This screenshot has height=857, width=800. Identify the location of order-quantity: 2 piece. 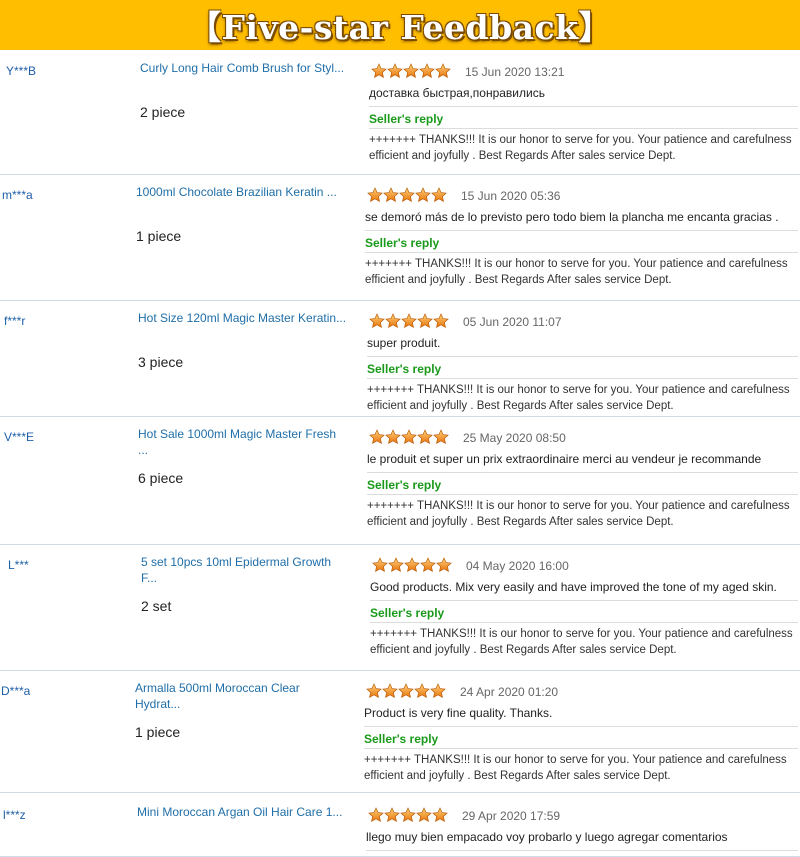
(163, 112).